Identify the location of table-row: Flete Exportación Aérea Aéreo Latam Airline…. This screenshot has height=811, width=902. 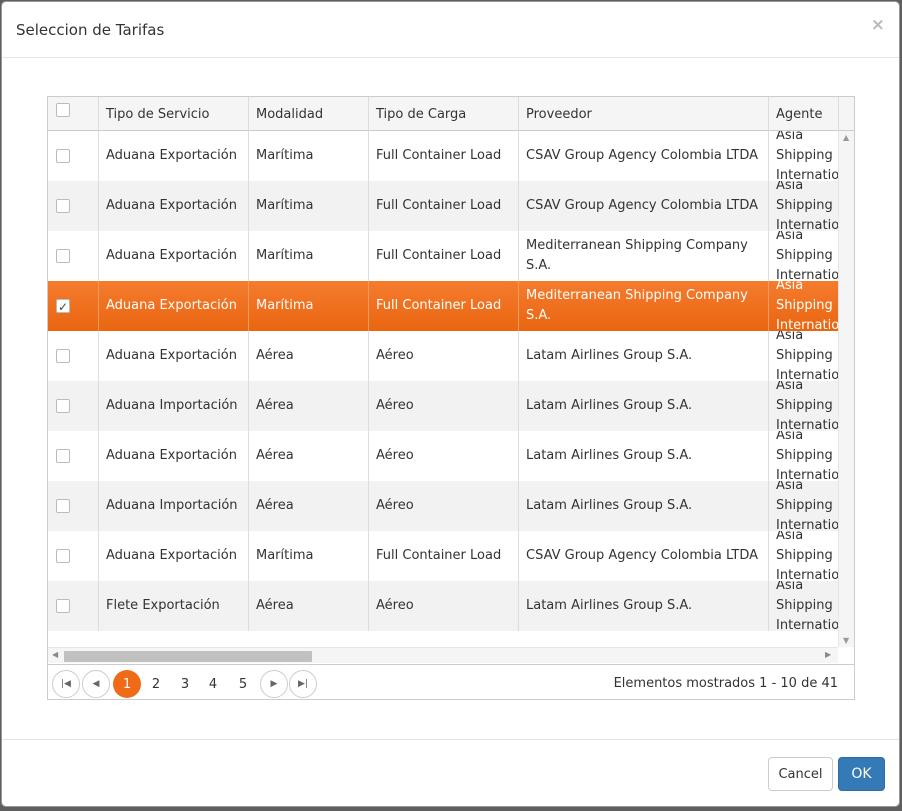
(443, 606).